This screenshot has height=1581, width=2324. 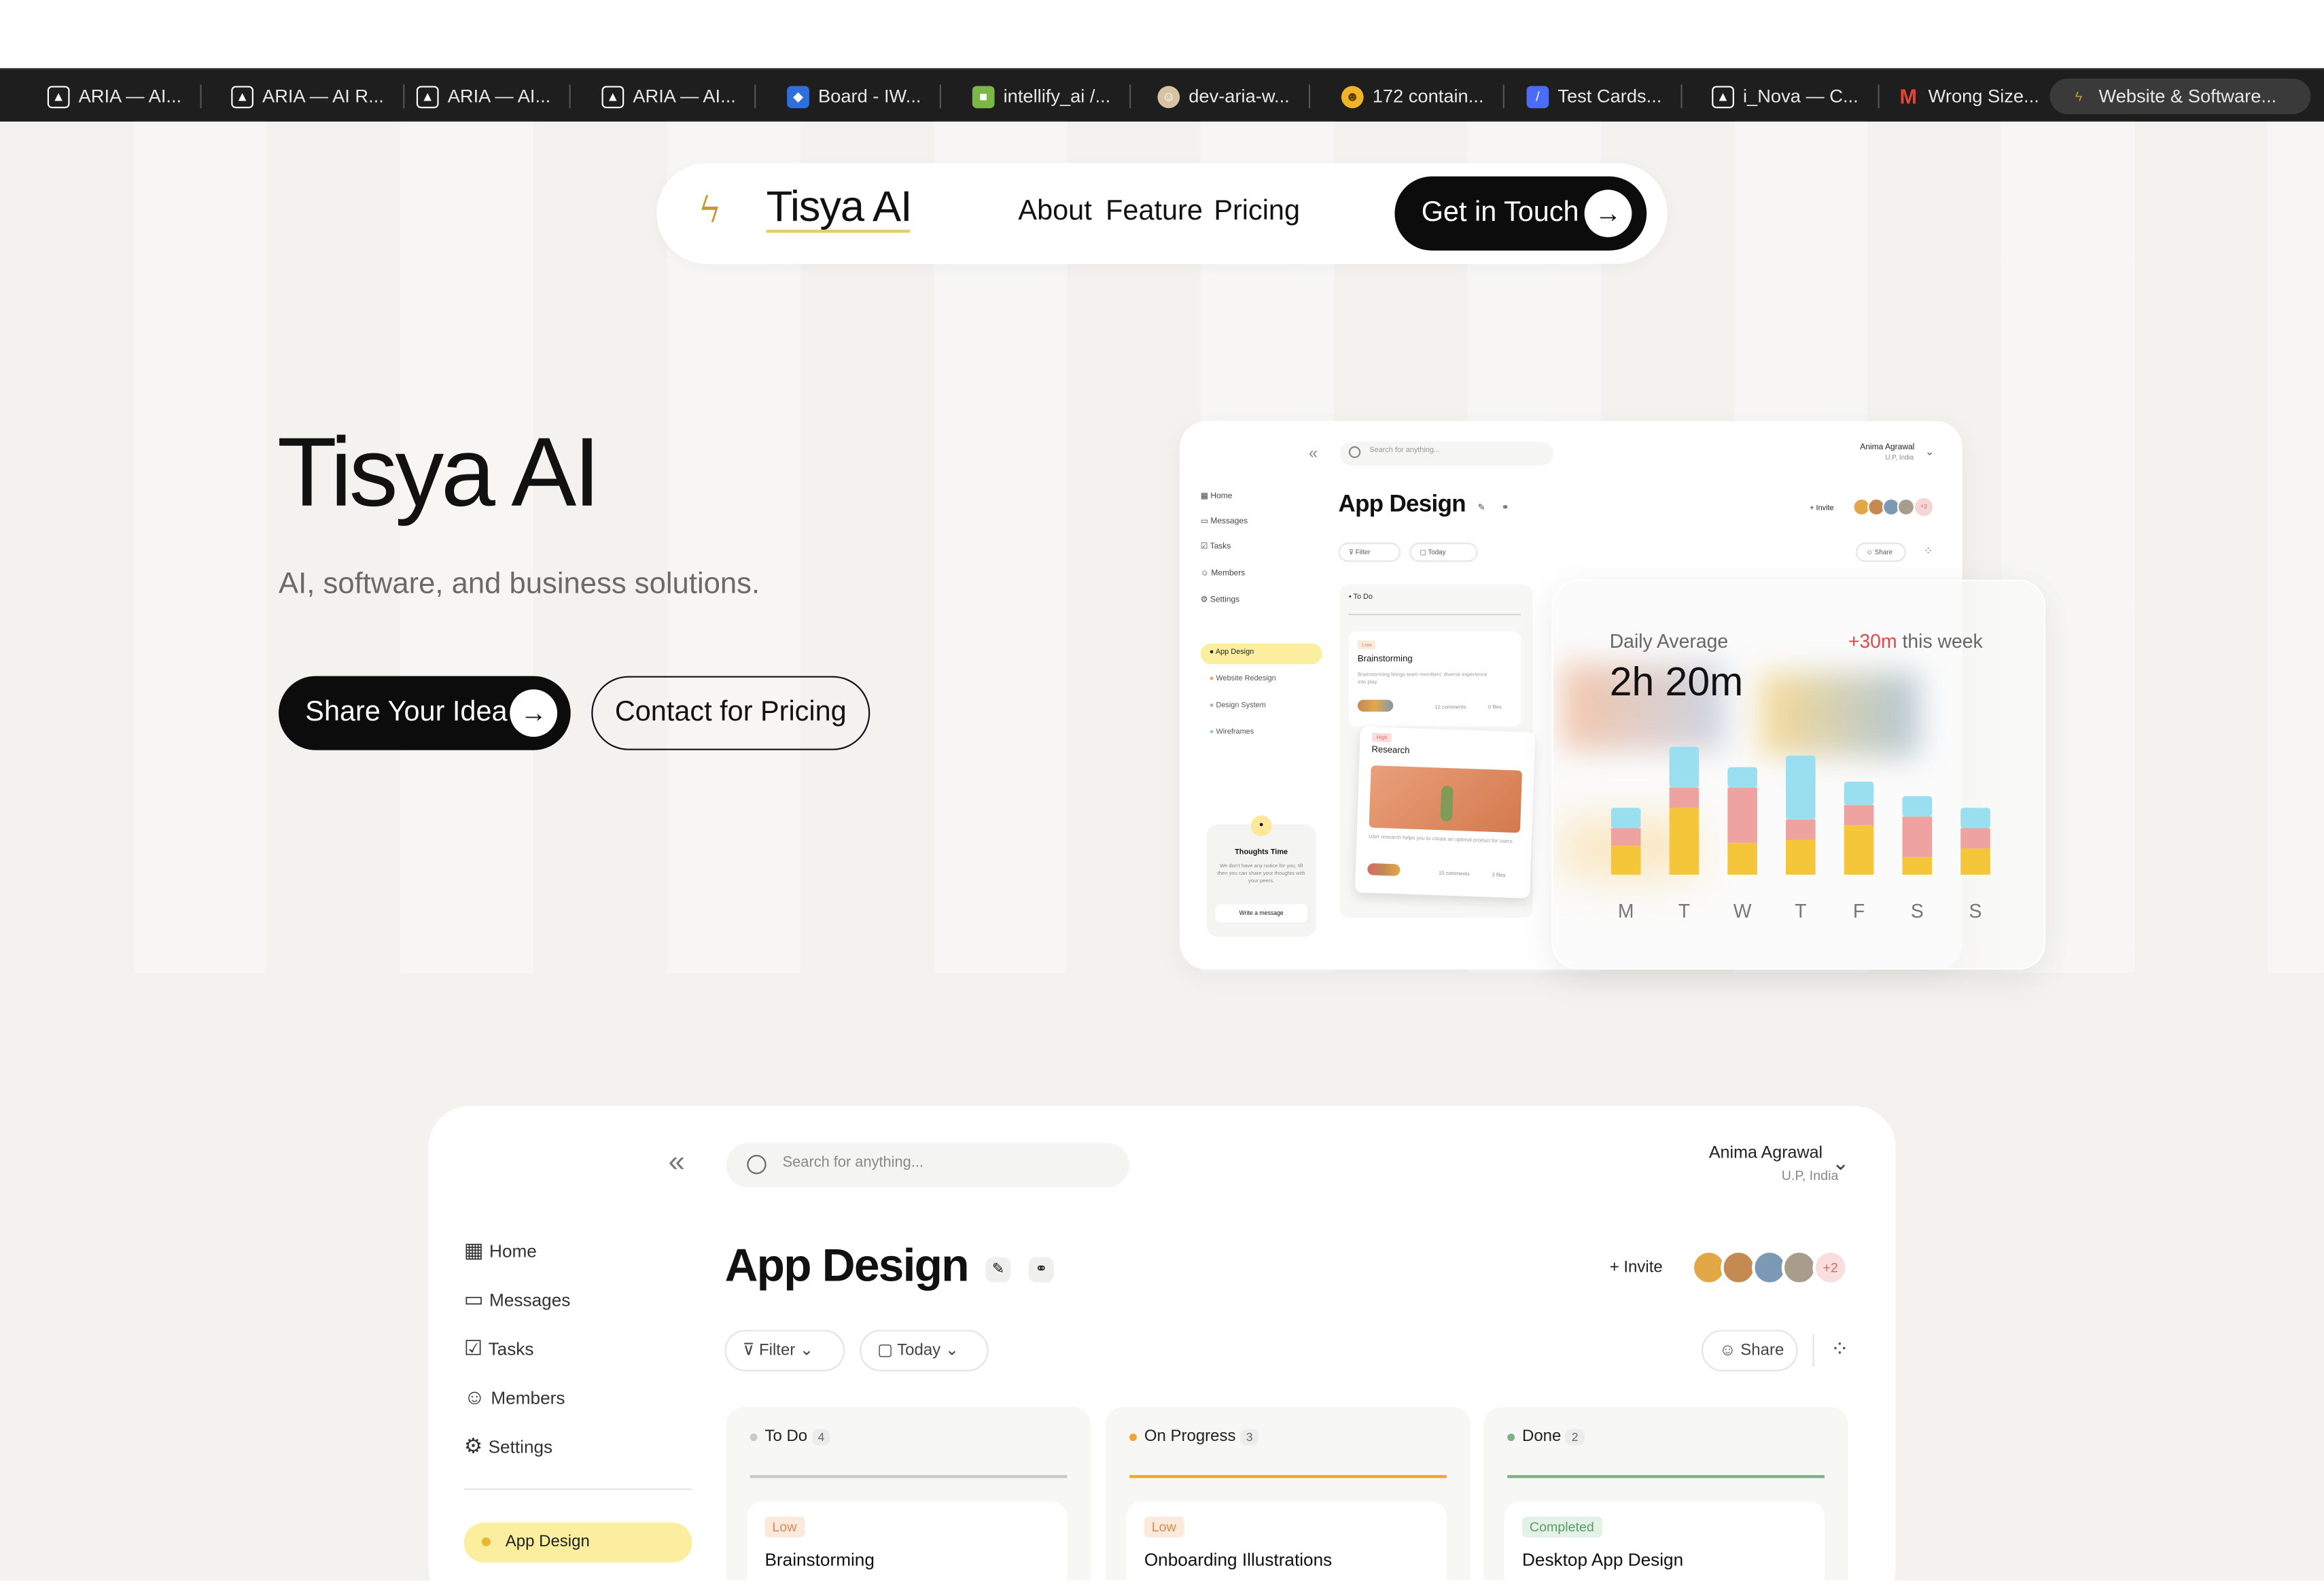 I want to click on project-dot, so click(x=486, y=1542).